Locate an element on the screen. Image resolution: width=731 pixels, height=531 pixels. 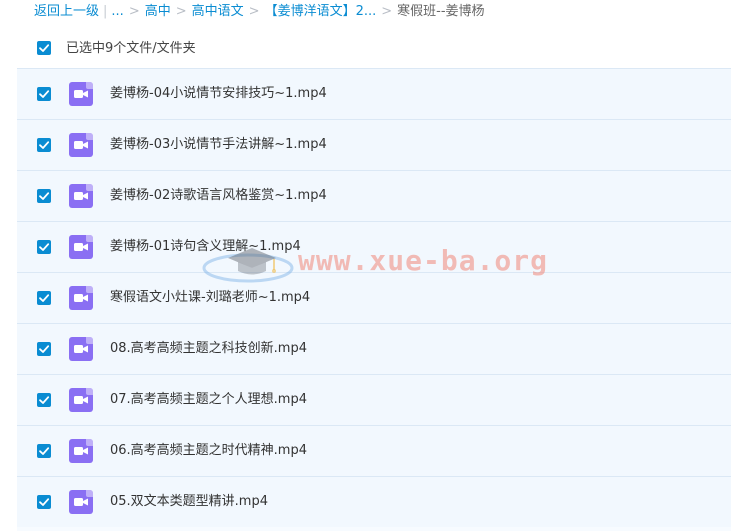
file-name: 姜博杨-03小说情节手法讲解~1.mp4 is located at coordinates (218, 145).